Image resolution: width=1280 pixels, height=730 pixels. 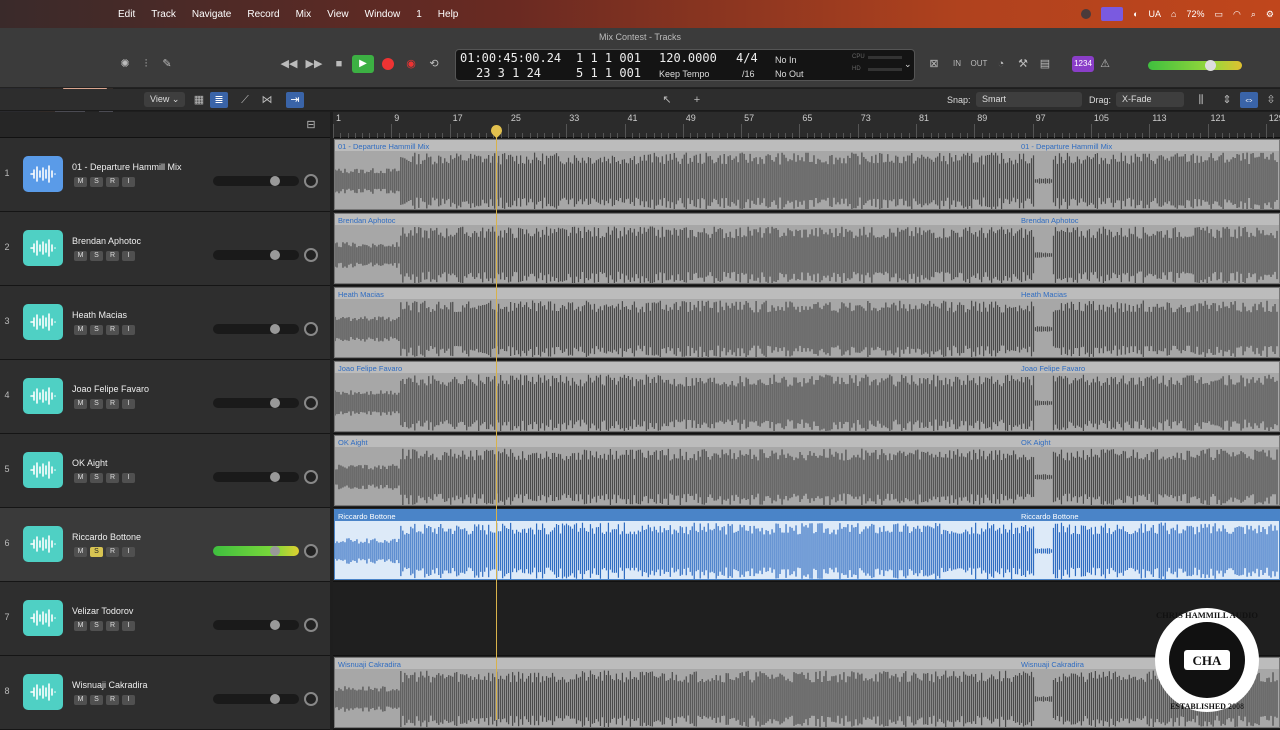 I want to click on menu-item-view: View, so click(x=338, y=14).